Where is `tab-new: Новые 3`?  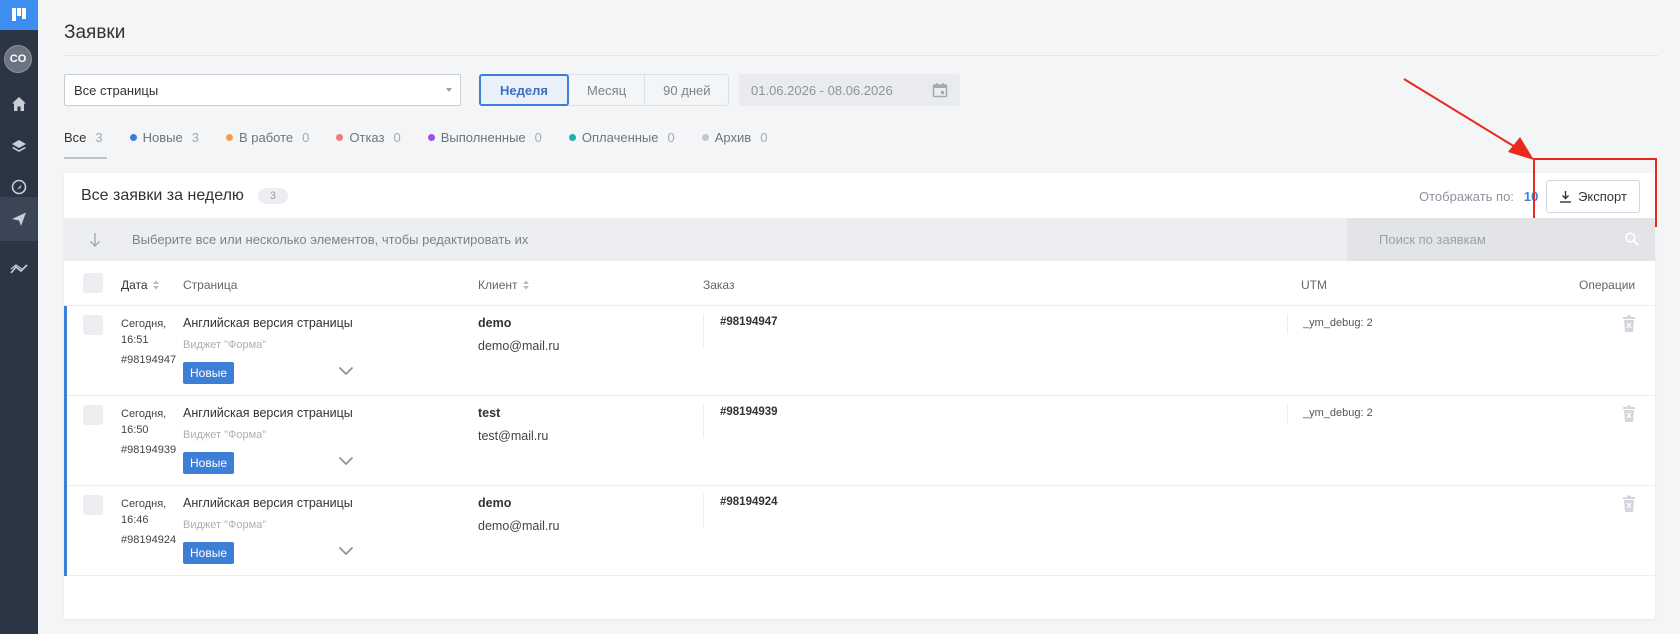 tab-new: Новые 3 is located at coordinates (164, 144).